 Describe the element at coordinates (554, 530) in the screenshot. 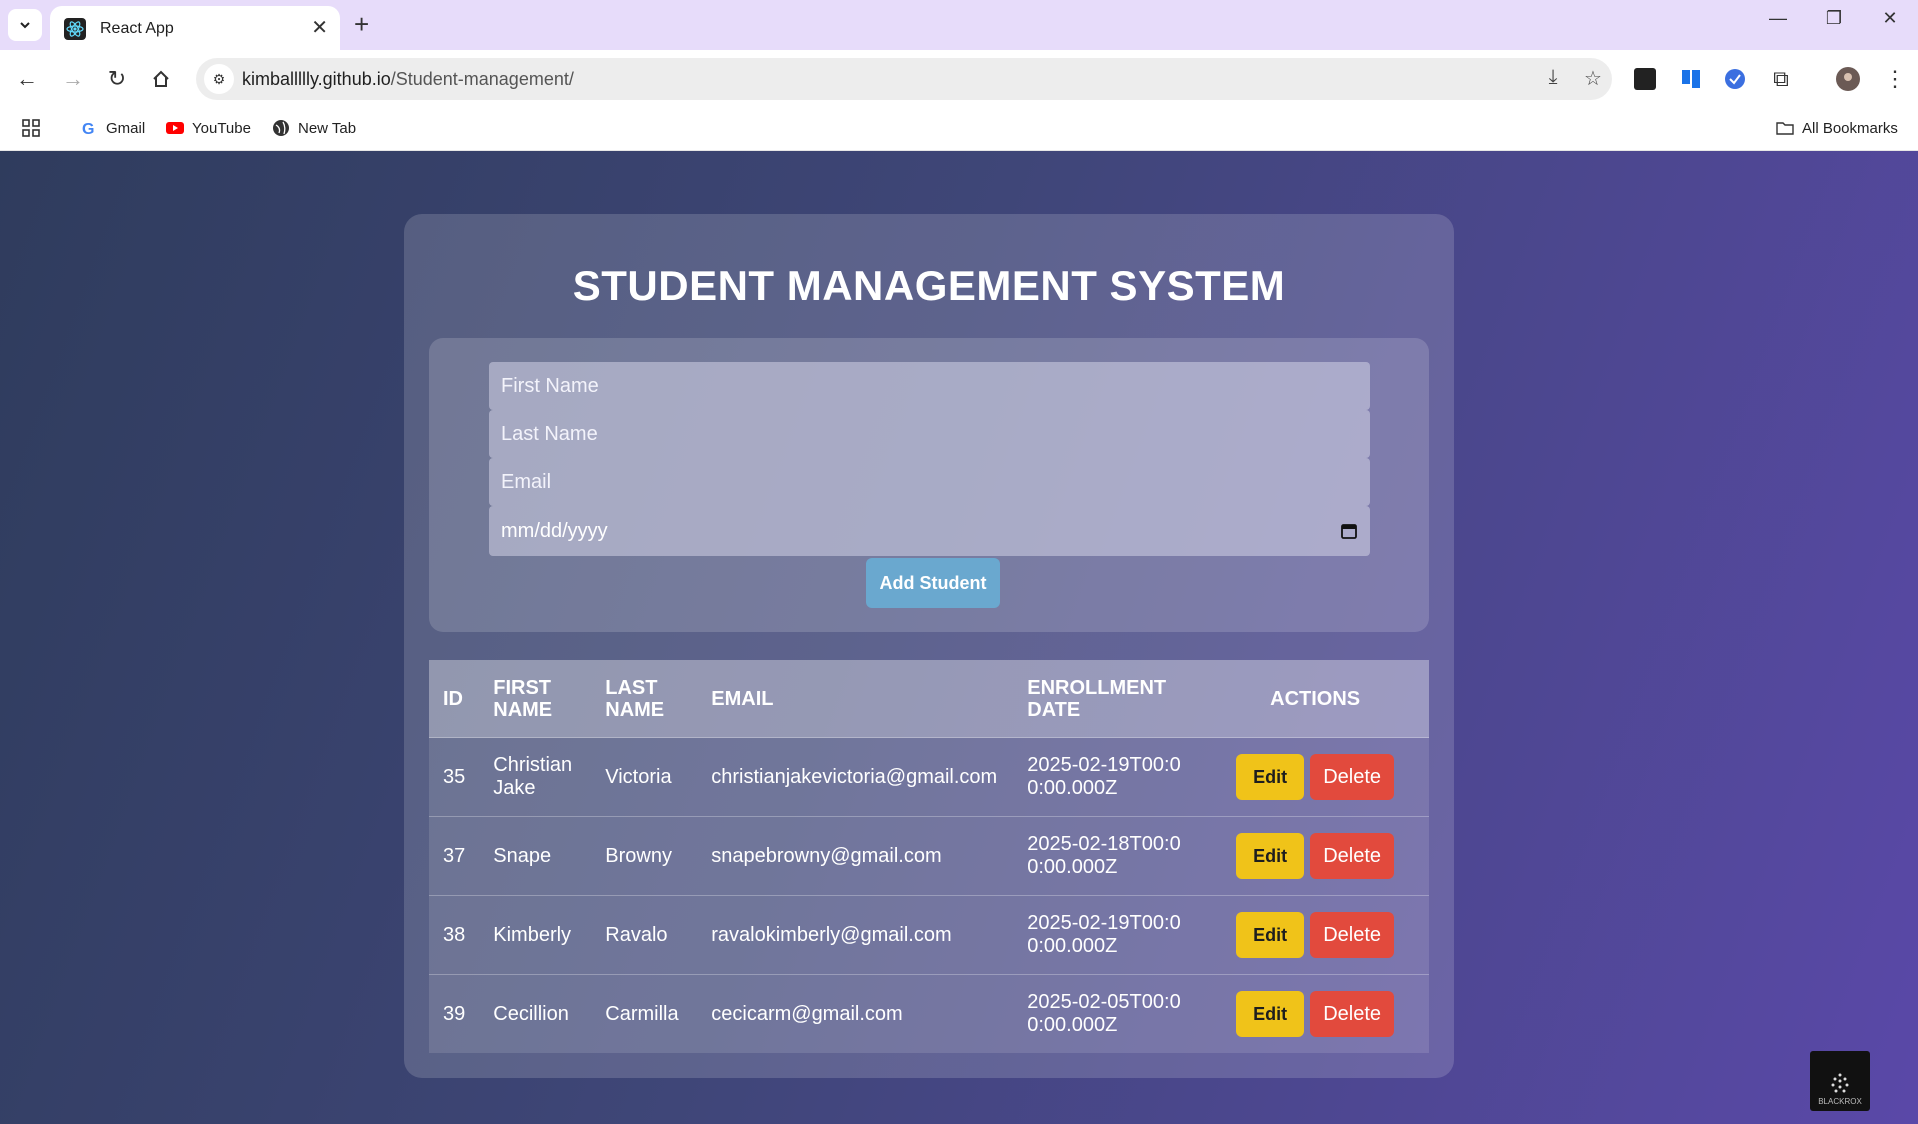

I see `date-placeholder: mm/dd/yyyy` at that location.